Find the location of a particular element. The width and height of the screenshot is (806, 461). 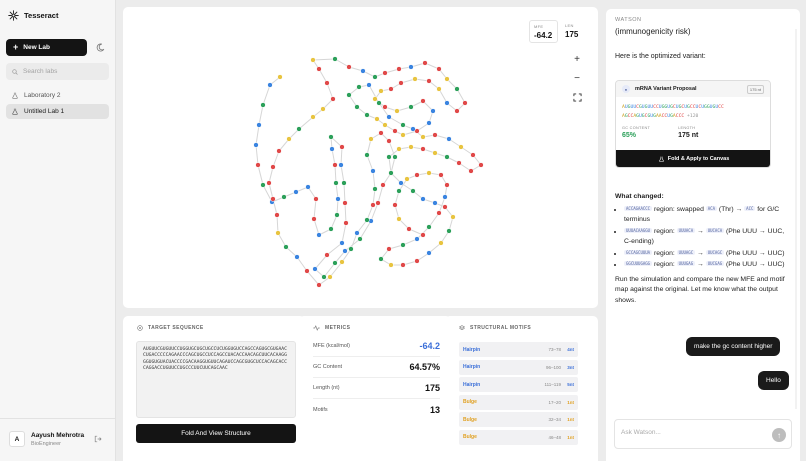

zoom-in-button: + is located at coordinates (577, 59).